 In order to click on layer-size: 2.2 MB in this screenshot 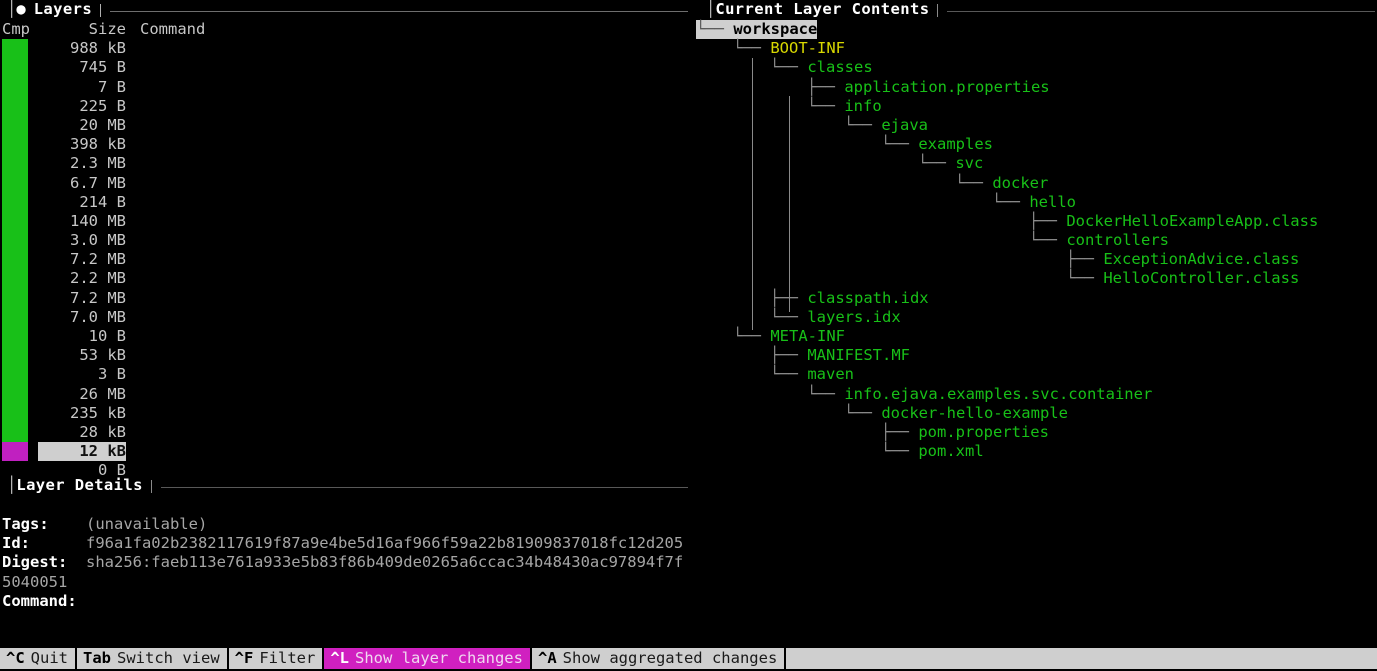, I will do `click(98, 278)`.